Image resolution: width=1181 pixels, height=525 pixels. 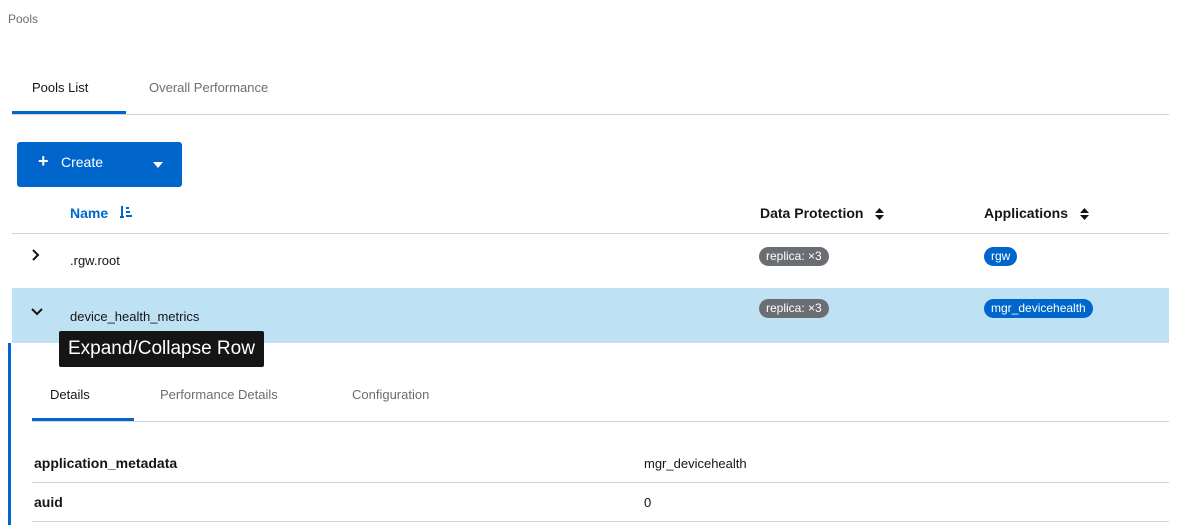 I want to click on detail-row: auid 0, so click(x=600, y=502).